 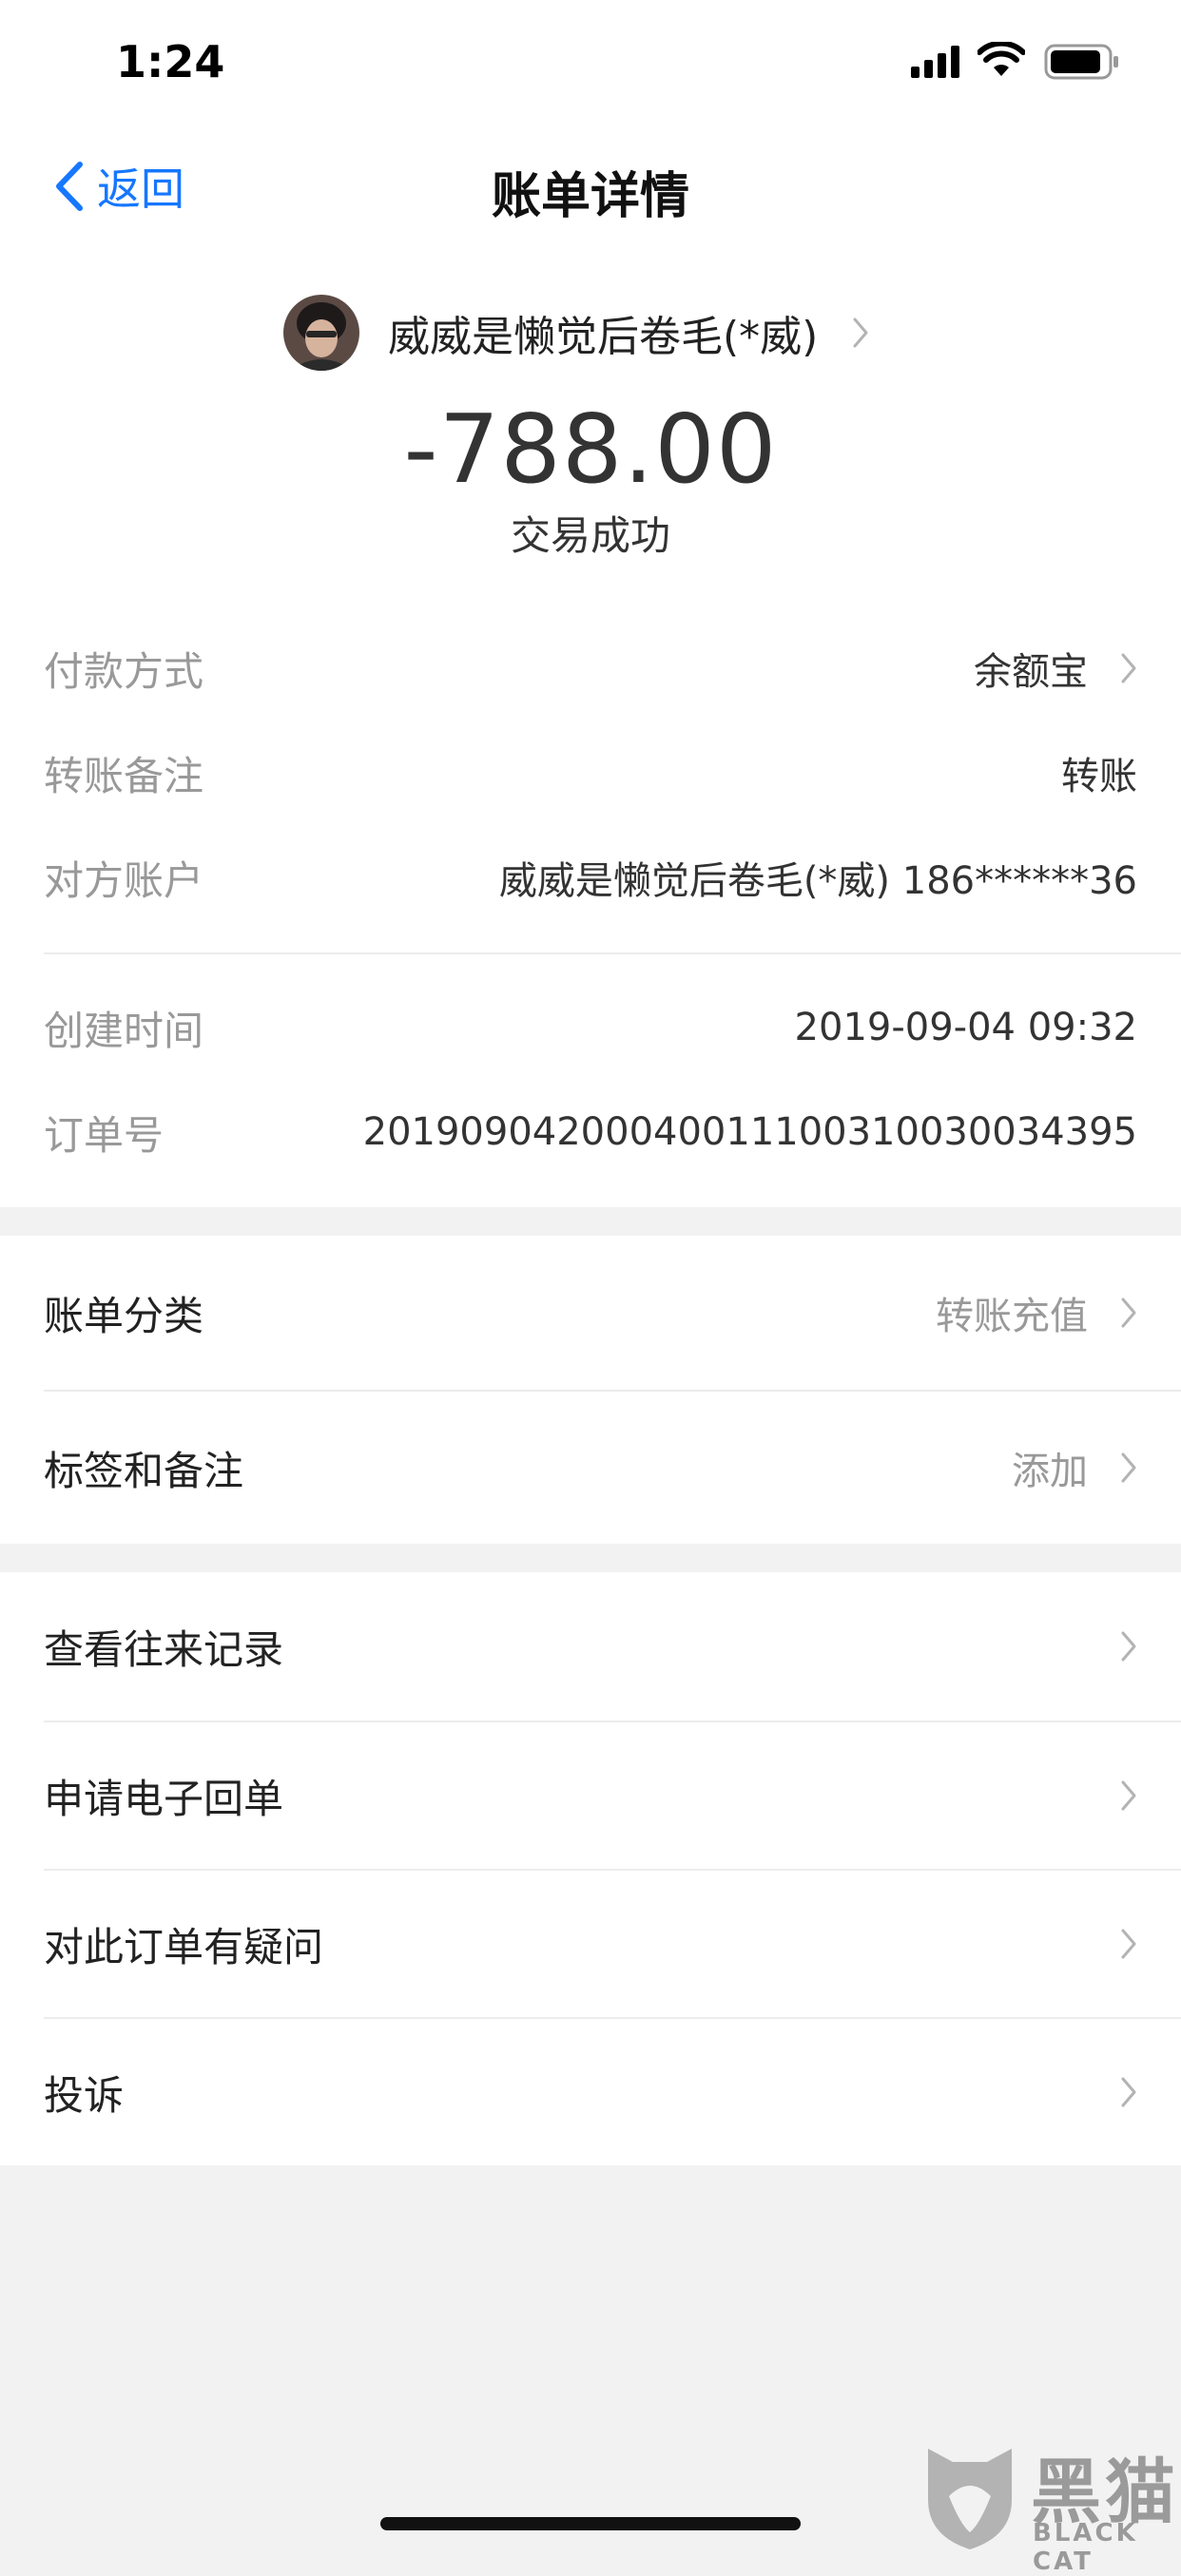 What do you see at coordinates (590, 1027) in the screenshot?
I see `detail-row-created-time: 创建时间 2019-09-04 09:32` at bounding box center [590, 1027].